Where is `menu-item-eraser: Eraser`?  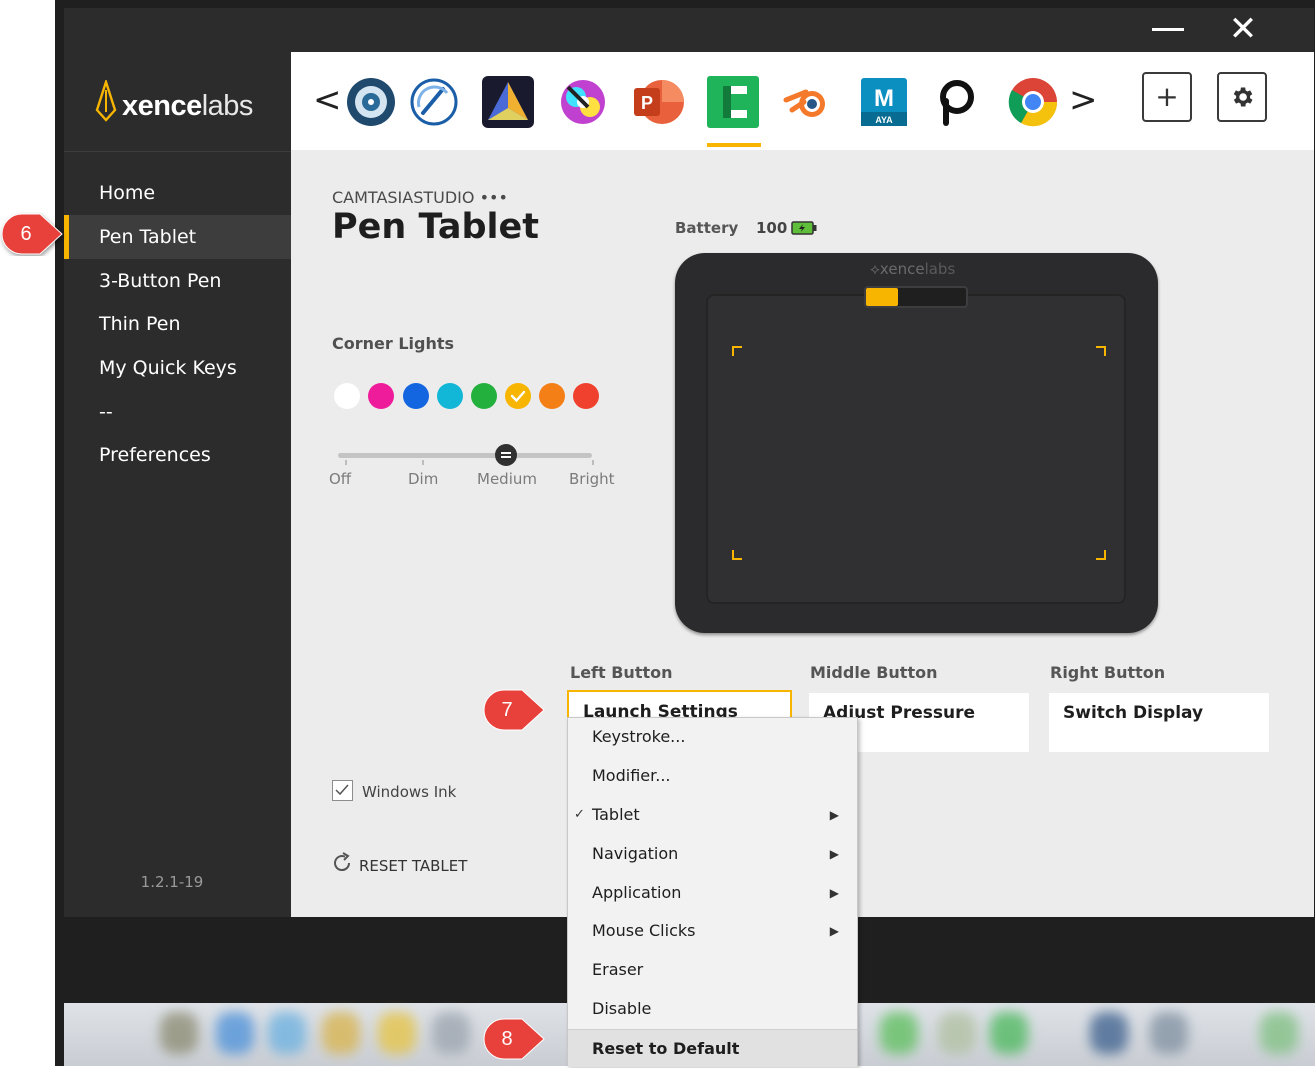
menu-item-eraser: Eraser is located at coordinates (712, 970).